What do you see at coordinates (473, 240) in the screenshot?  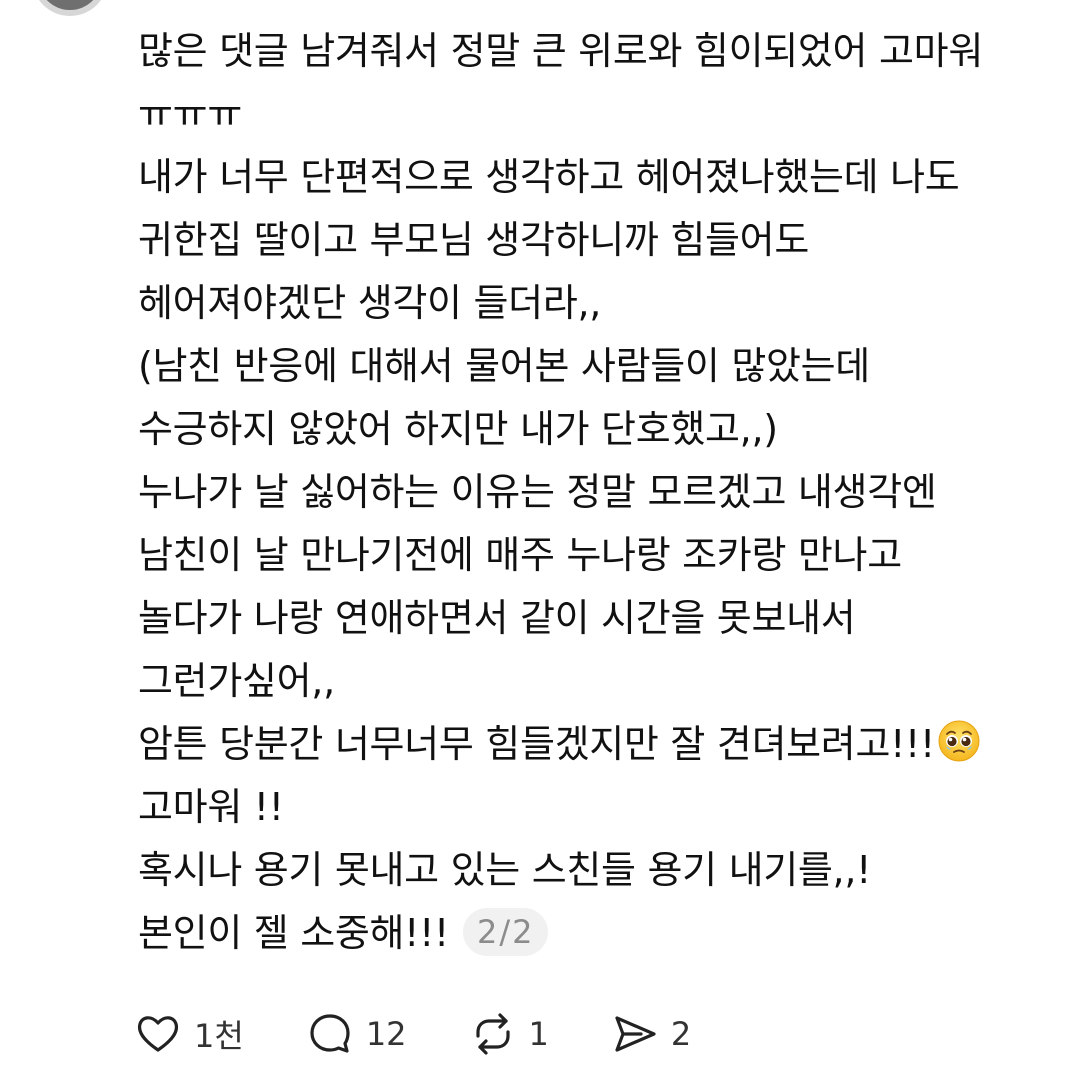 I see `post-text-line: 귀한집 딸이고 부모님 생각하니까 힘들어도` at bounding box center [473, 240].